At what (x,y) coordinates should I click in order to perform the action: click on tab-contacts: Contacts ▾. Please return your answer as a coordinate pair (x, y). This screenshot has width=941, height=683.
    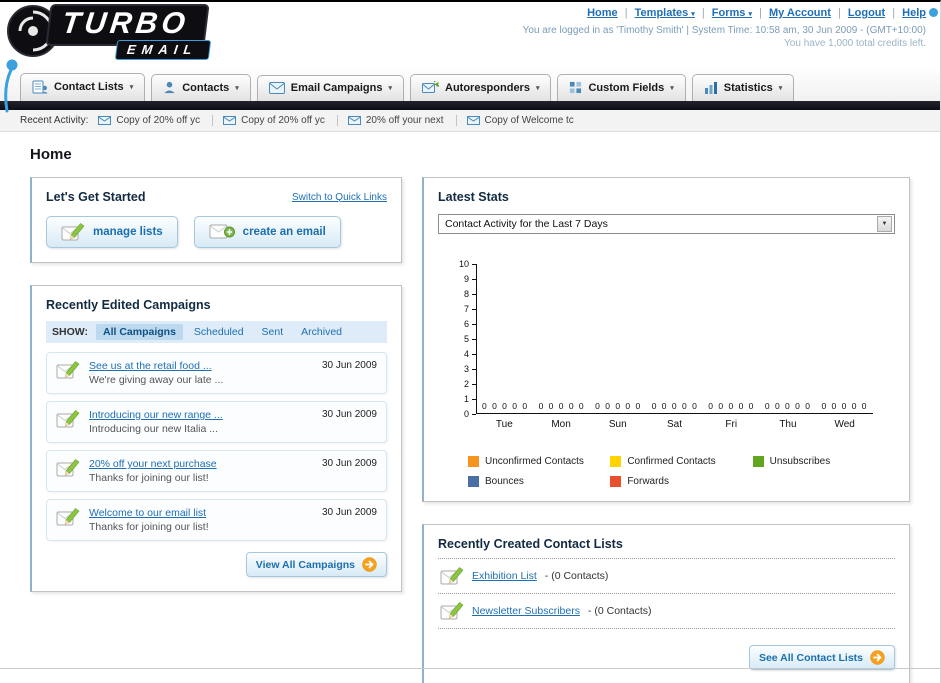
    Looking at the image, I should click on (201, 87).